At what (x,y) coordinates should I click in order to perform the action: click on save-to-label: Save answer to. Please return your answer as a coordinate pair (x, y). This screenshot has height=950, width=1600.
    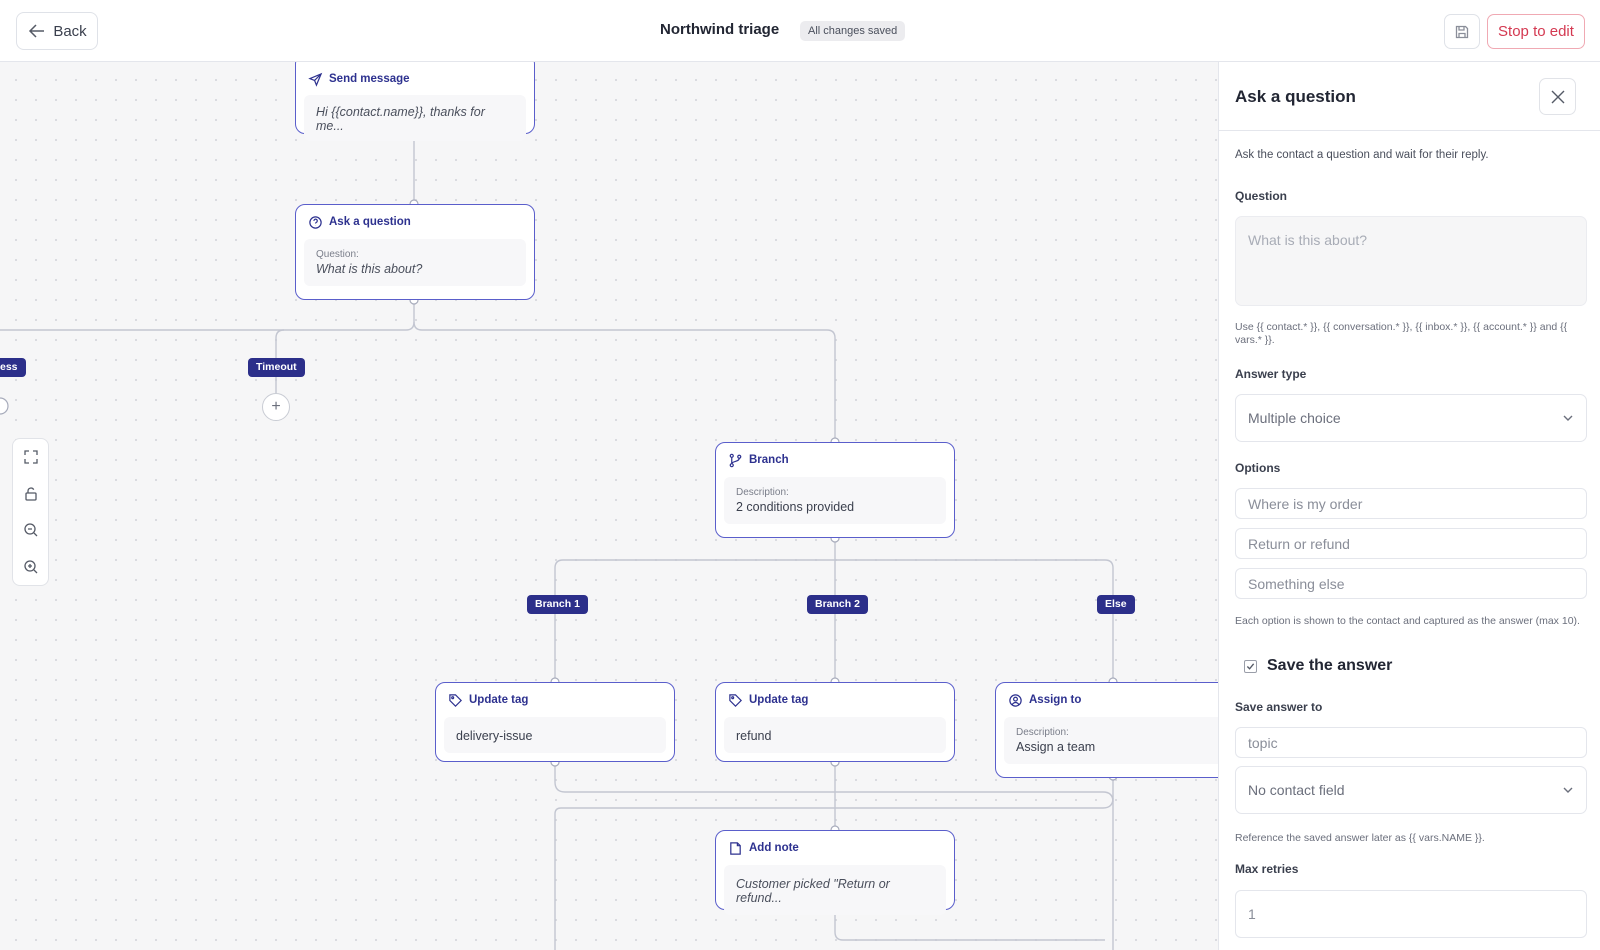
    Looking at the image, I should click on (1279, 707).